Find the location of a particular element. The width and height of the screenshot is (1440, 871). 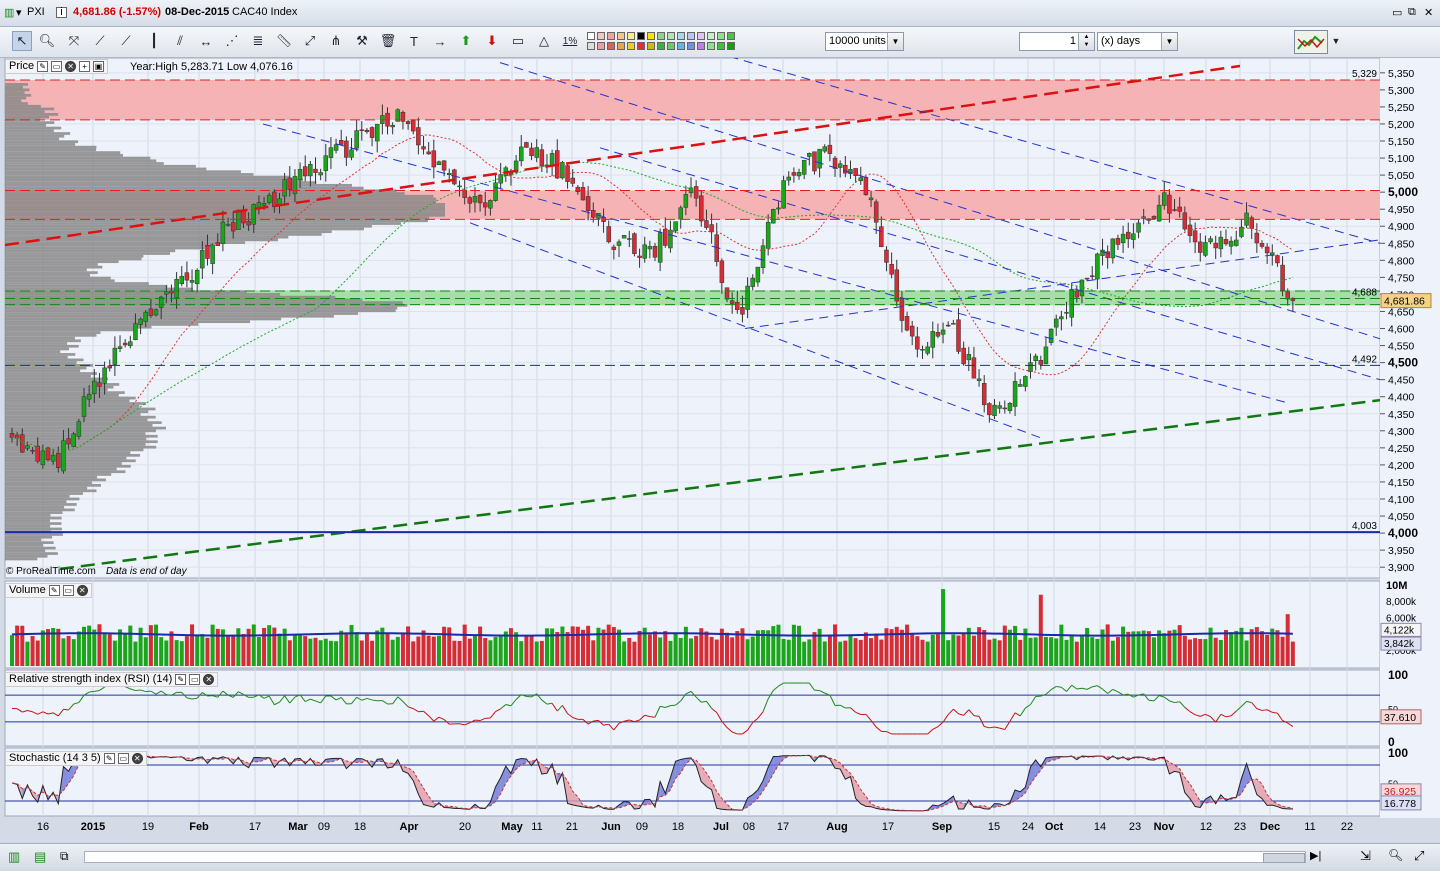

period-count-input: 1▲▼ is located at coordinates (1057, 41).